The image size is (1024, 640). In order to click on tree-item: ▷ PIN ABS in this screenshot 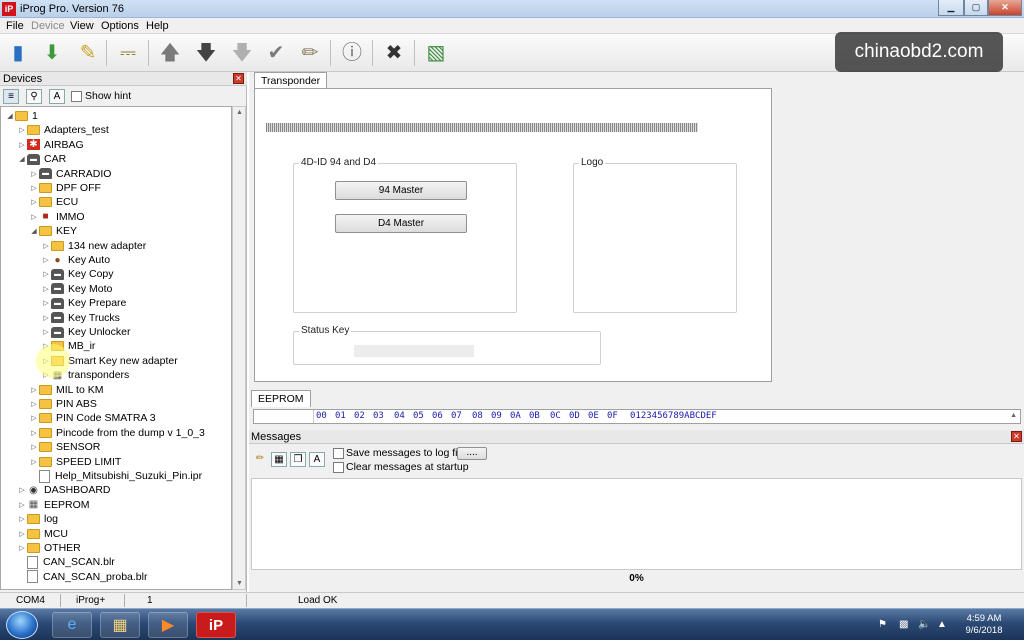, I will do `click(63, 404)`.